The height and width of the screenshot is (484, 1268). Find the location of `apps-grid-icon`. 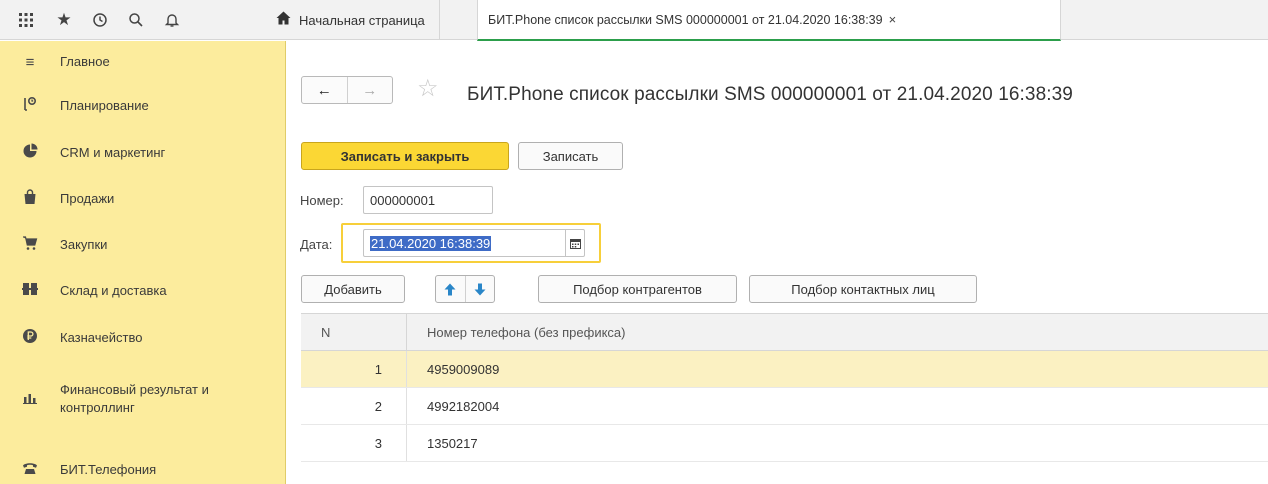

apps-grid-icon is located at coordinates (26, 20).